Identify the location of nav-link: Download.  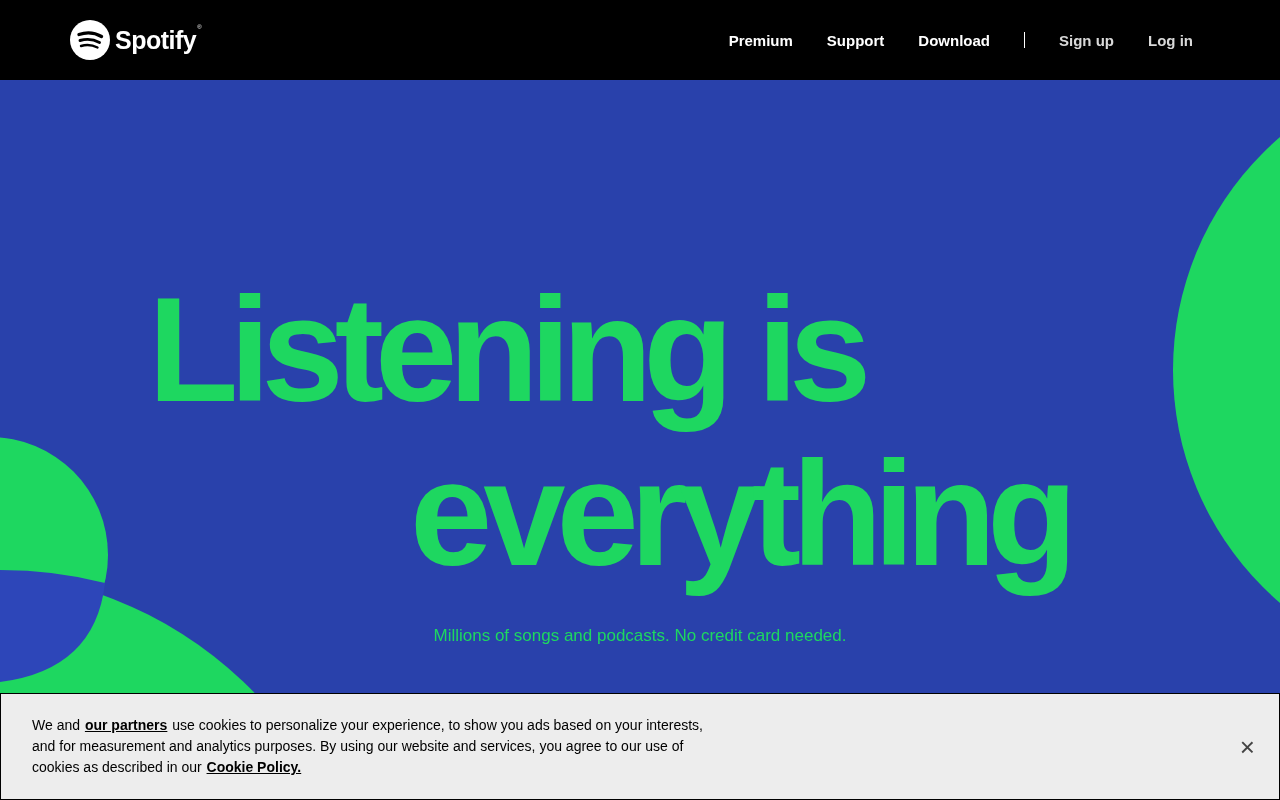
(954, 40).